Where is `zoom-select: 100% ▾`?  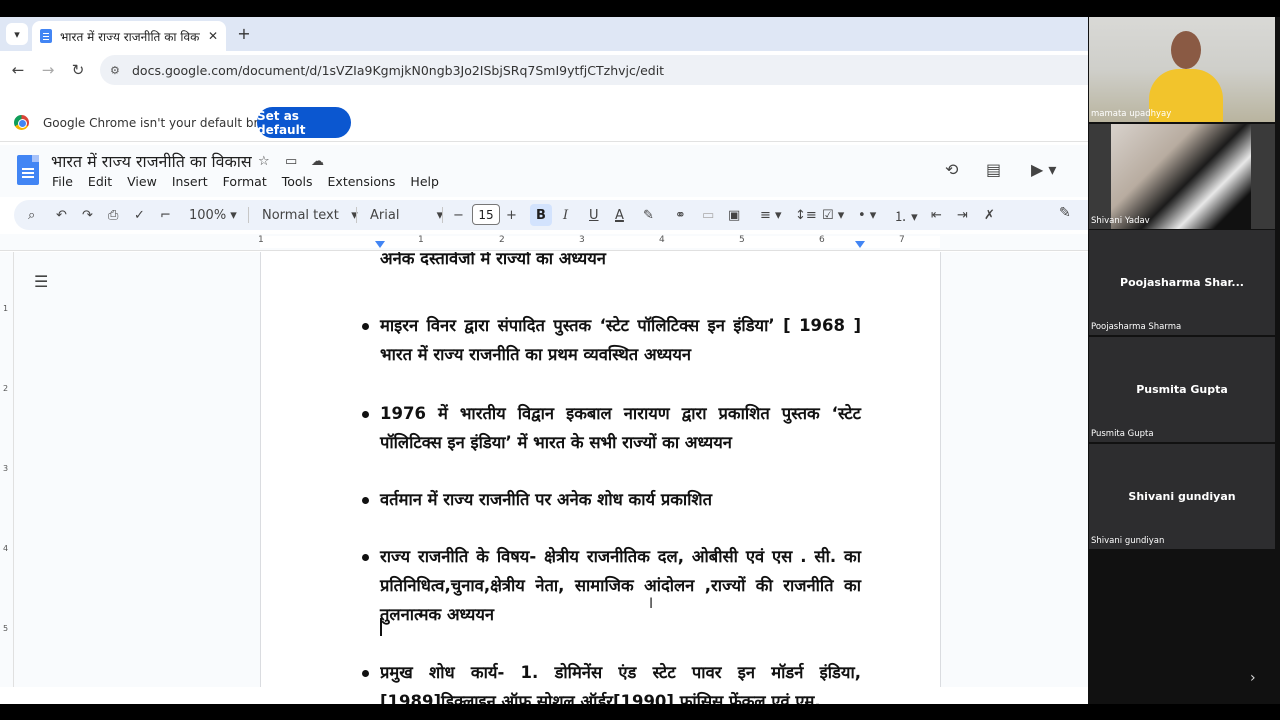 zoom-select: 100% ▾ is located at coordinates (213, 215).